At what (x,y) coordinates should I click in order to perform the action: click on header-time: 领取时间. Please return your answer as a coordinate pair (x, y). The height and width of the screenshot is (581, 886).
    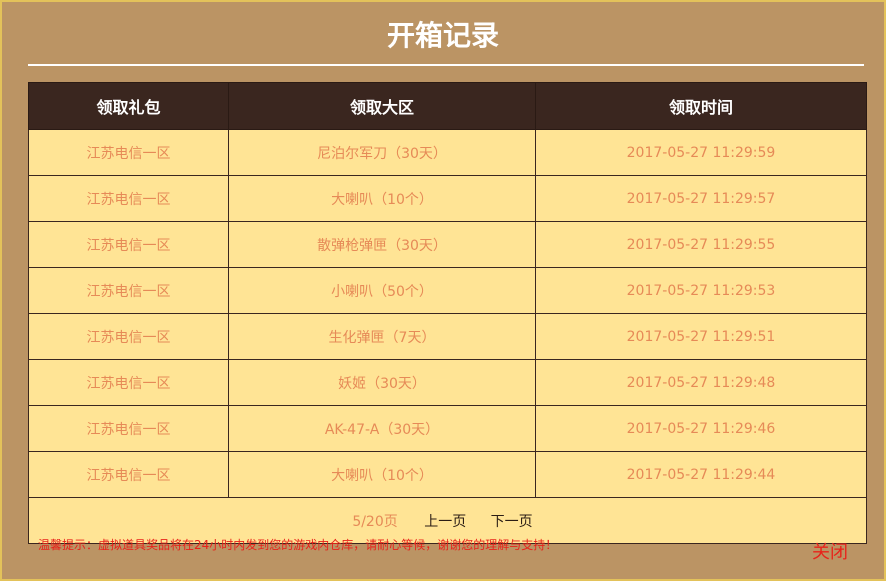
    Looking at the image, I should click on (701, 106).